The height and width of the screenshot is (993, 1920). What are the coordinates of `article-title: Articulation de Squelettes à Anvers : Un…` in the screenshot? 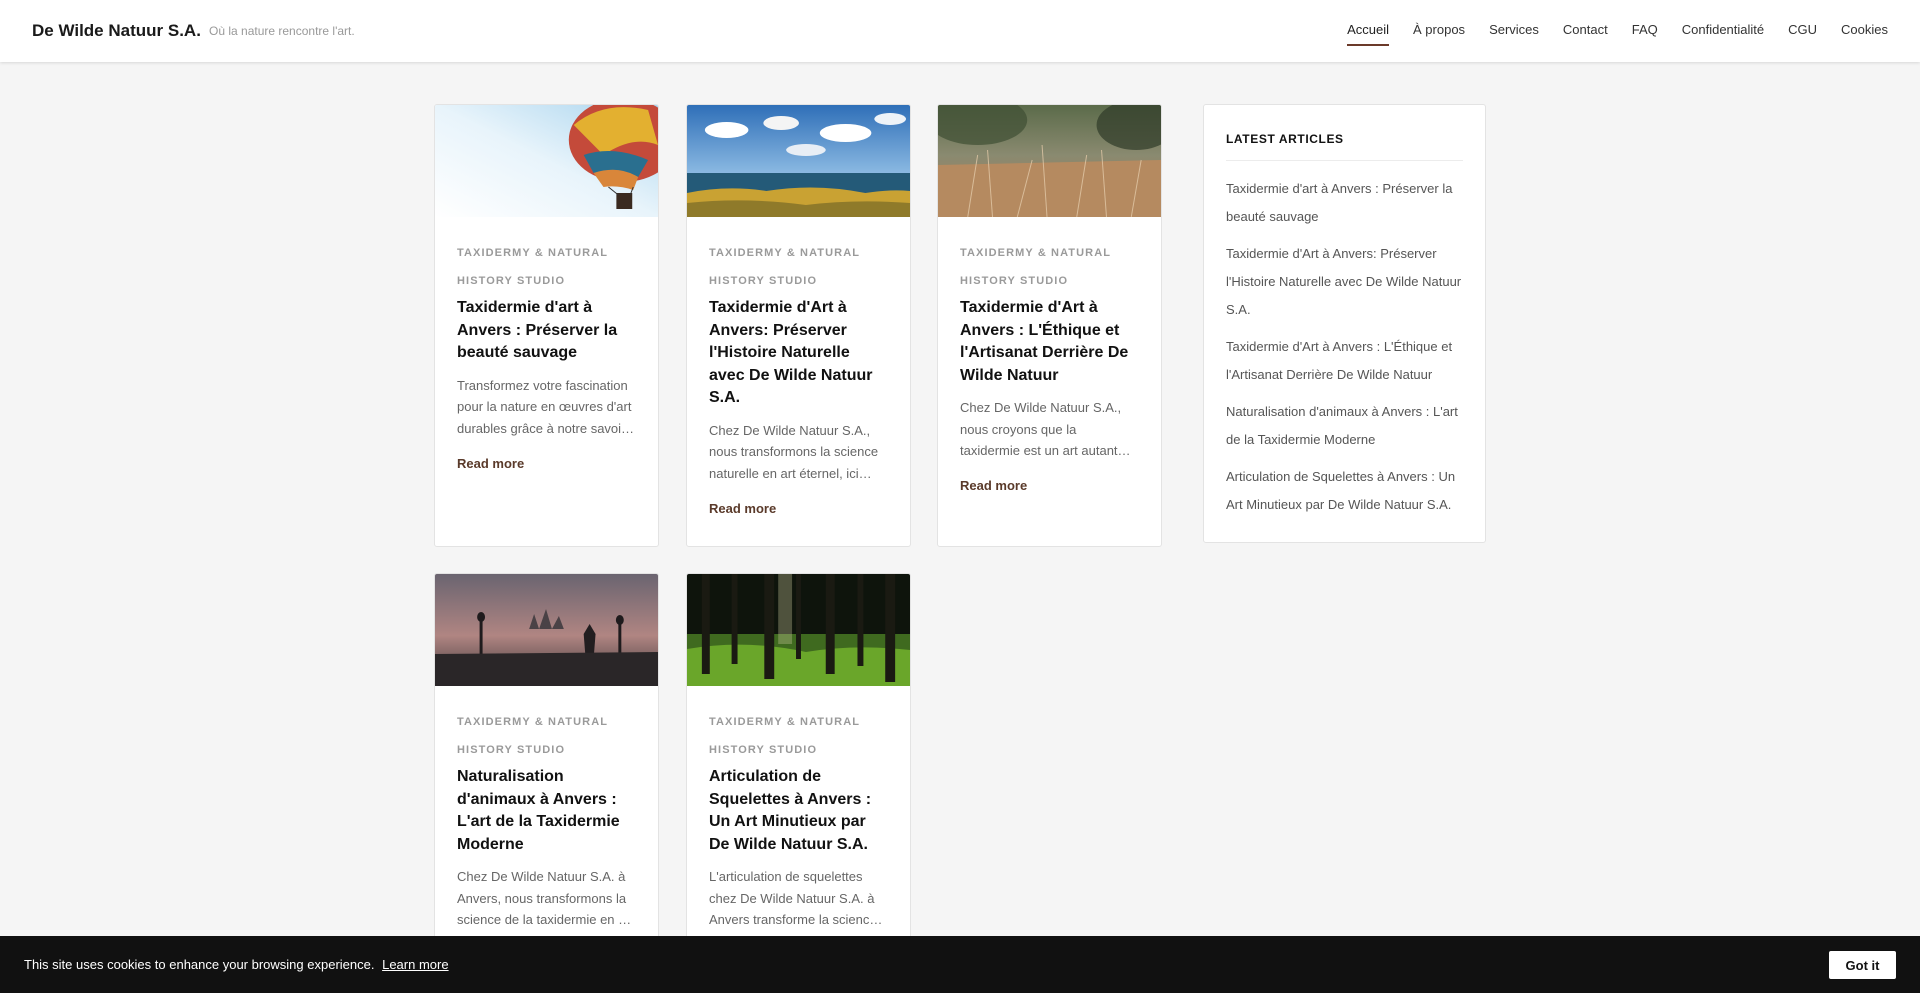 It's located at (798, 811).